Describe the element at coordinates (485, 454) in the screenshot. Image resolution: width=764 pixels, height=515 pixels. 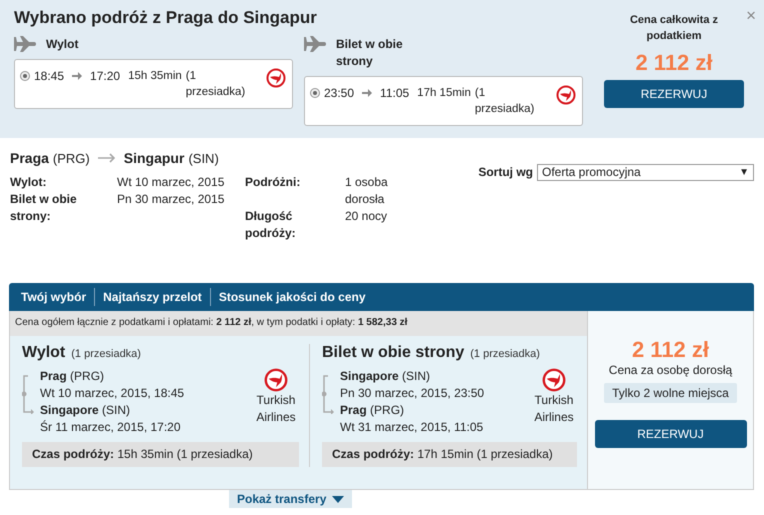
I see `travel-time: 17h 15min (1 przesiadka)` at that location.